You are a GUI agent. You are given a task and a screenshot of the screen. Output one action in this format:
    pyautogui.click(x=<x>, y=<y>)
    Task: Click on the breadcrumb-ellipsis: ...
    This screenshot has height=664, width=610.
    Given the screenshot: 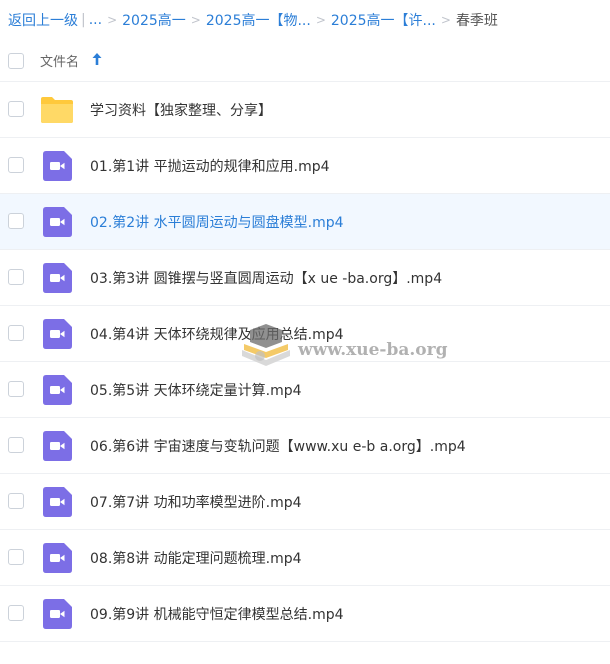 What is the action you would take?
    pyautogui.click(x=95, y=20)
    